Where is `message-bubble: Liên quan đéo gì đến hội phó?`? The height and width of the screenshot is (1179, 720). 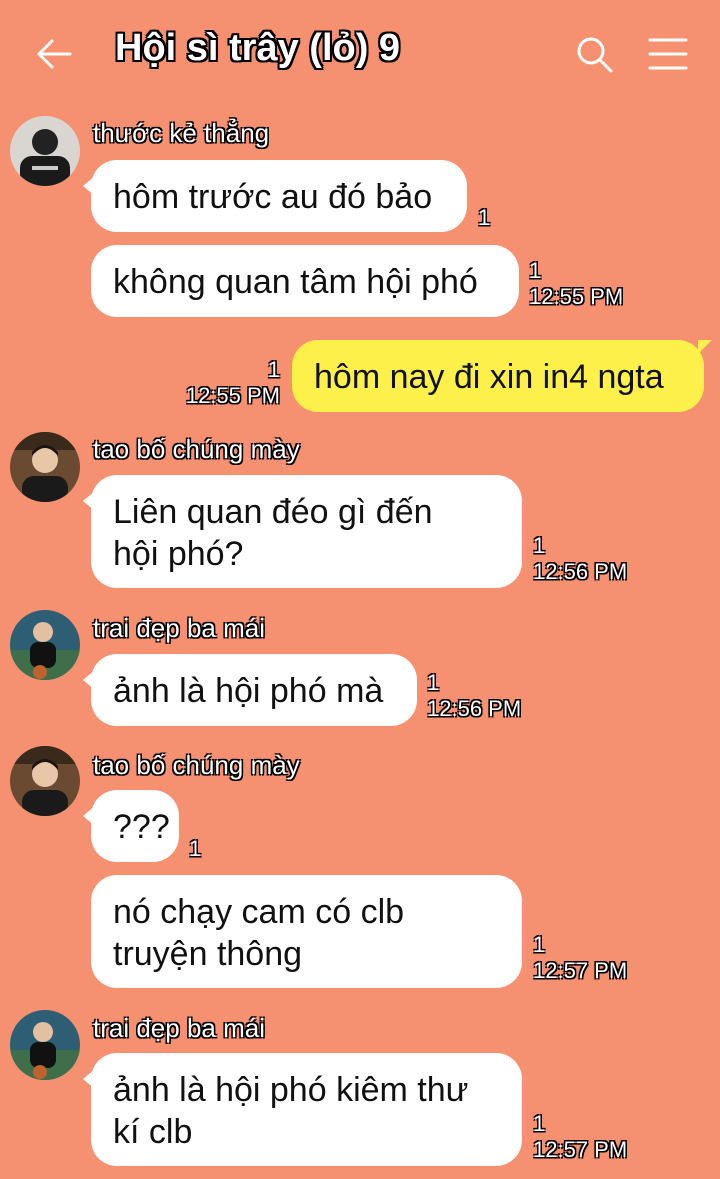
message-bubble: Liên quan đéo gì đến hội phó? is located at coordinates (302, 531).